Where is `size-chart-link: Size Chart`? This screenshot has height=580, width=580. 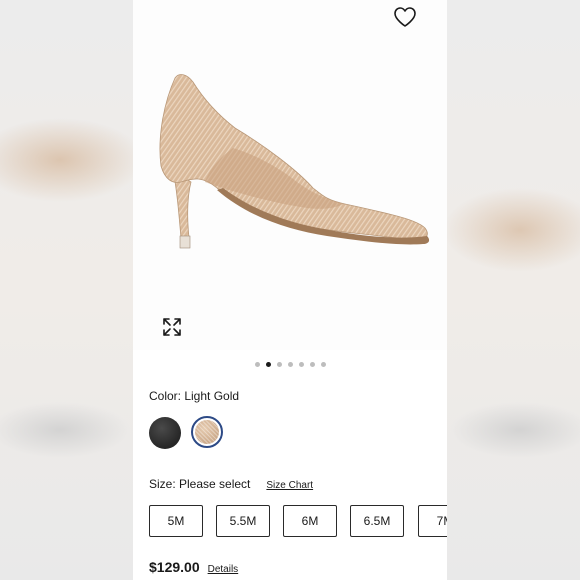 size-chart-link: Size Chart is located at coordinates (289, 485).